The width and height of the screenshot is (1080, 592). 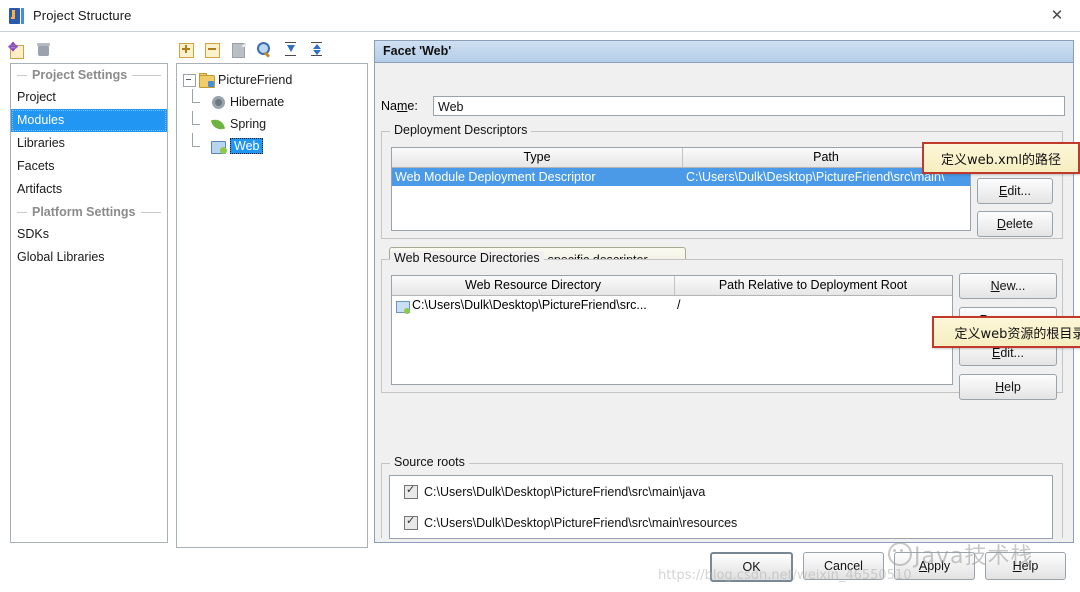 I want to click on tree-node-web: Web, so click(x=272, y=145).